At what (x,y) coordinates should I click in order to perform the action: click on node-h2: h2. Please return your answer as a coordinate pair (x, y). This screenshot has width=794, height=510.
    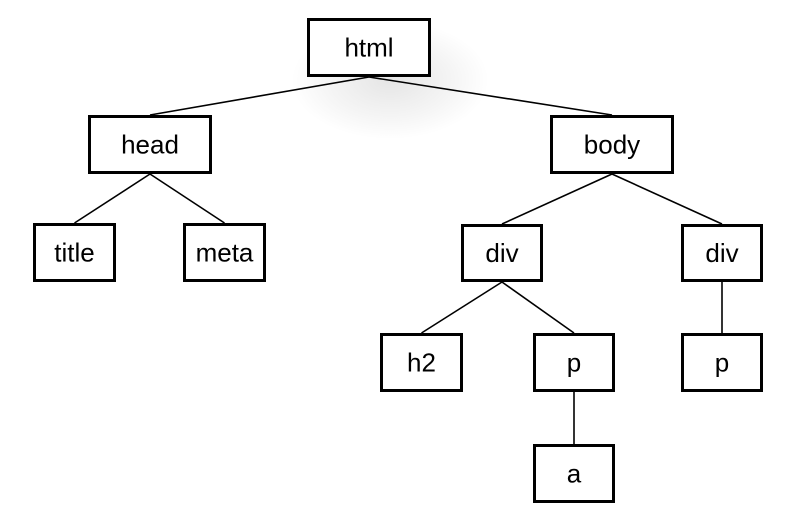
    Looking at the image, I should click on (421, 362).